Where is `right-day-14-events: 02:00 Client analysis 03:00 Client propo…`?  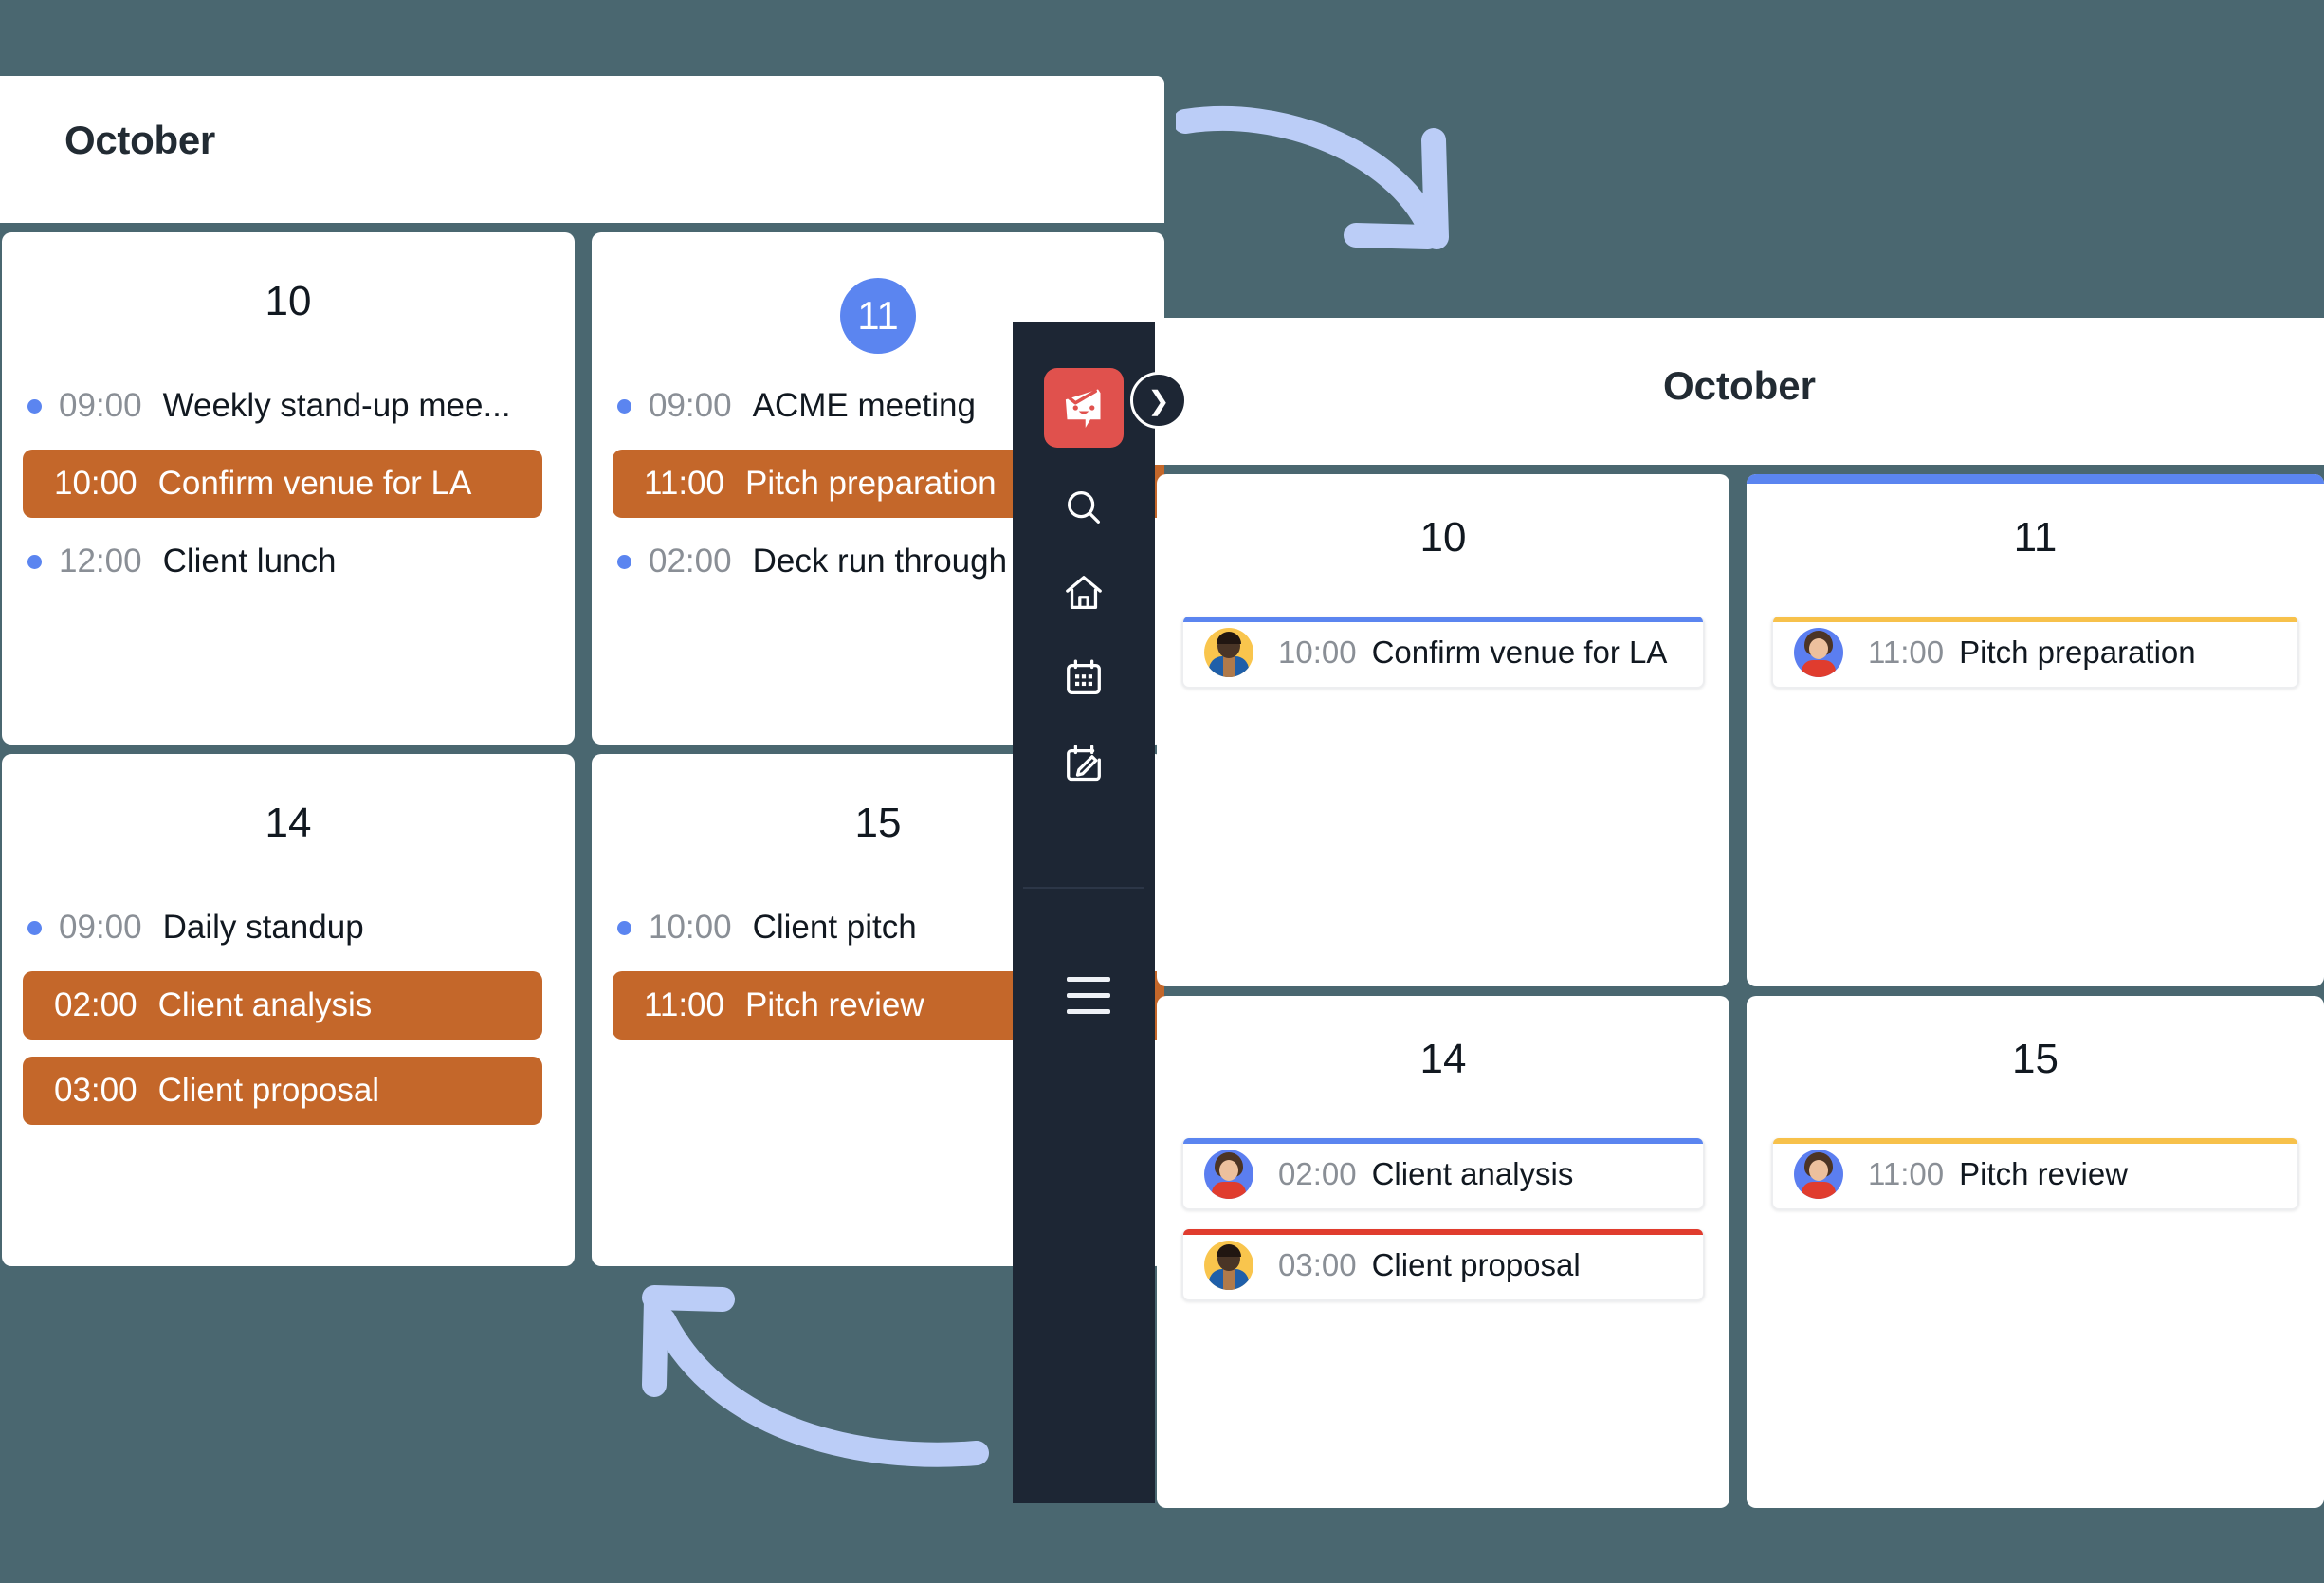 right-day-14-events: 02:00 Client analysis 03:00 Client propo… is located at coordinates (1443, 1229).